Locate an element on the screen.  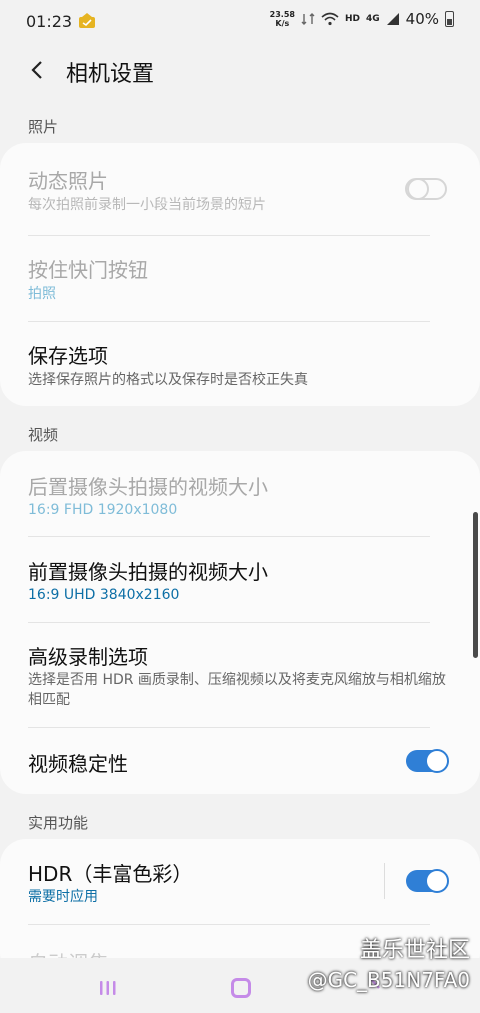
advanced-recording-subtitle: 选择是否用 HDR 画质录制、压缩视频以及将麦克风缩放与相机缩放相匹配 is located at coordinates (237, 690).